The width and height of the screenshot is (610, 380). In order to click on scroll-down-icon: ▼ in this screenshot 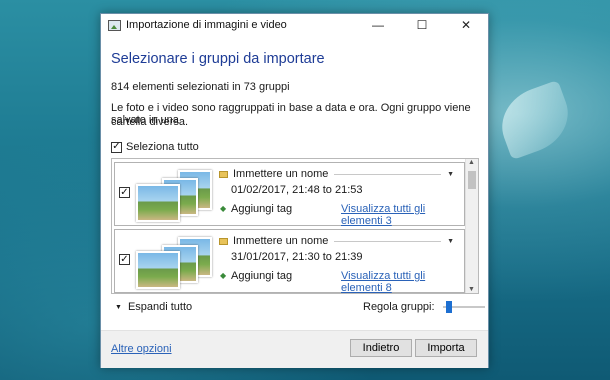, I will do `click(471, 289)`.